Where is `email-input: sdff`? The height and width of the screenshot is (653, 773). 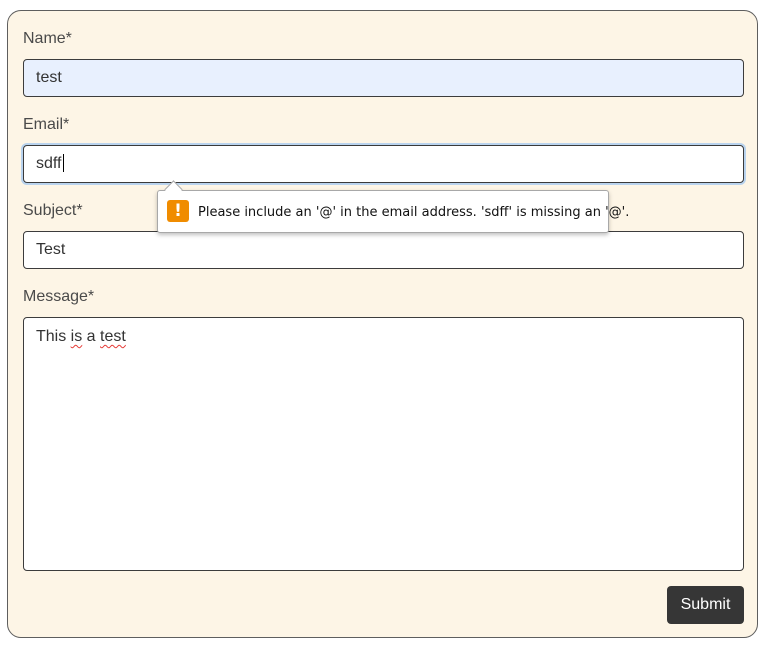 email-input: sdff is located at coordinates (383, 164).